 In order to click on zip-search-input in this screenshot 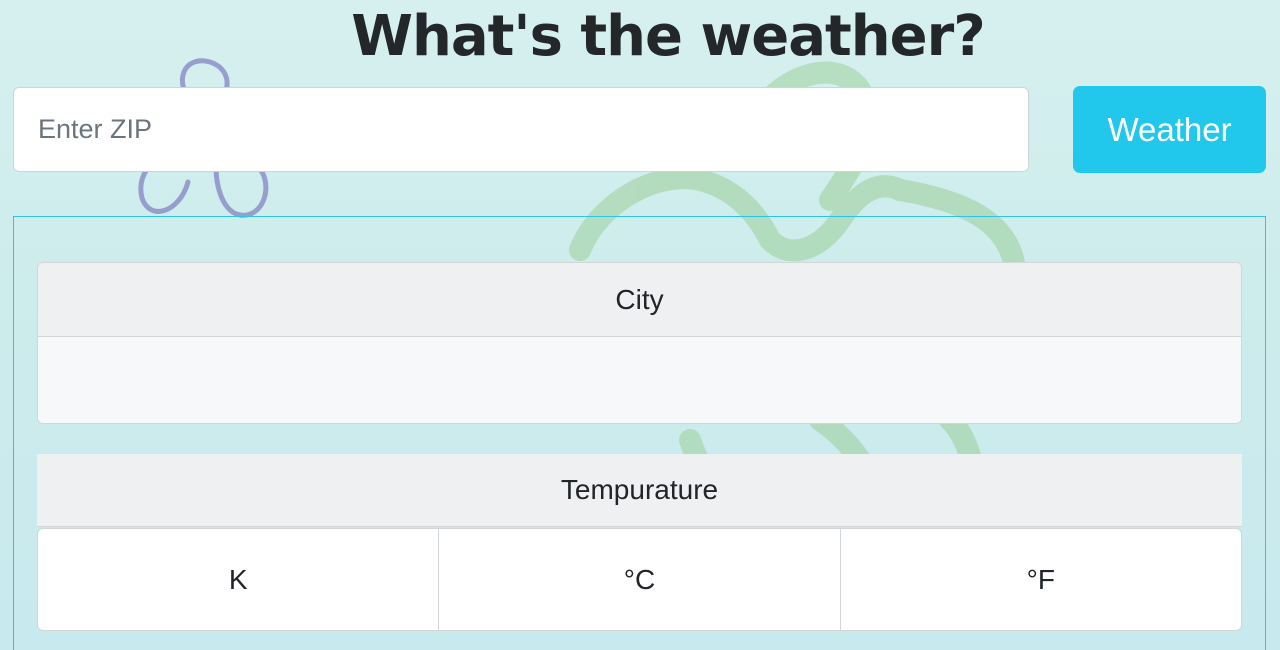, I will do `click(521, 129)`.